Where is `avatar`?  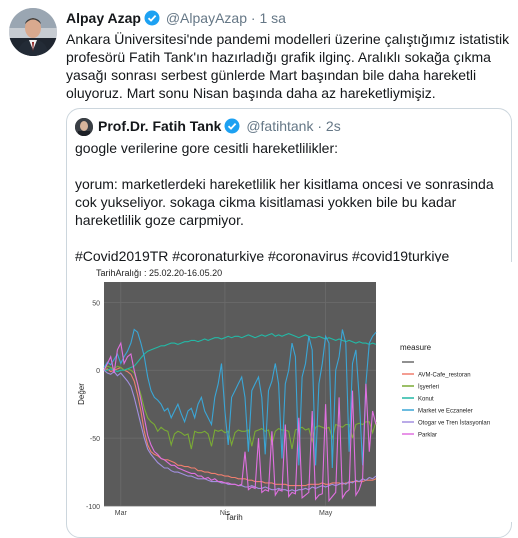 avatar is located at coordinates (33, 32).